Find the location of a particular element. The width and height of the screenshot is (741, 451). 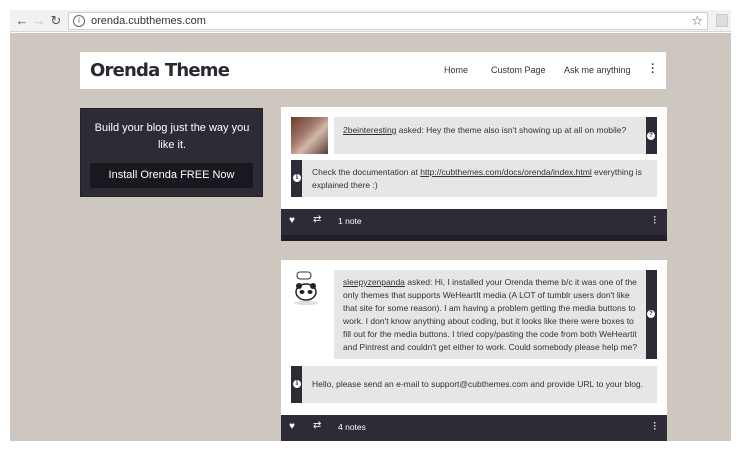

reload-icon: ↻ is located at coordinates (56, 21).